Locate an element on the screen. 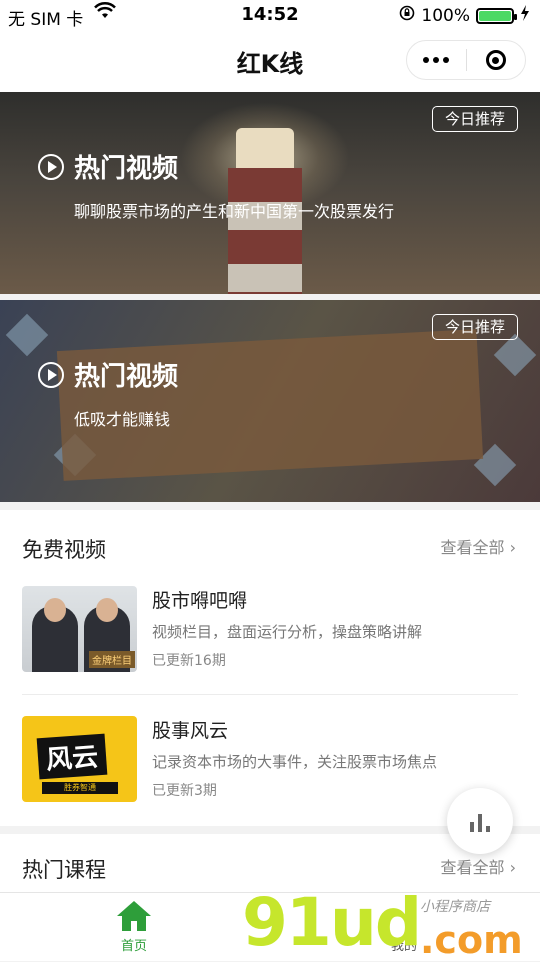 The width and height of the screenshot is (540, 962). more-dots-icon is located at coordinates (436, 60).